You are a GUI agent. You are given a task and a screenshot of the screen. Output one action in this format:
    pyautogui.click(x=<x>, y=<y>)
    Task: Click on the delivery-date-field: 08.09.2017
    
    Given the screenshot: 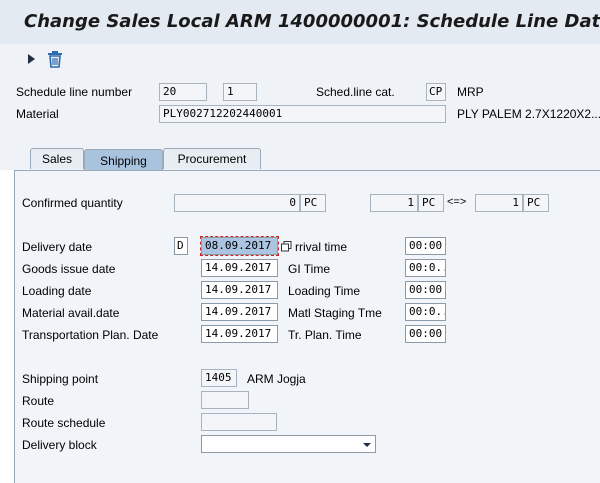 What is the action you would take?
    pyautogui.click(x=239, y=246)
    